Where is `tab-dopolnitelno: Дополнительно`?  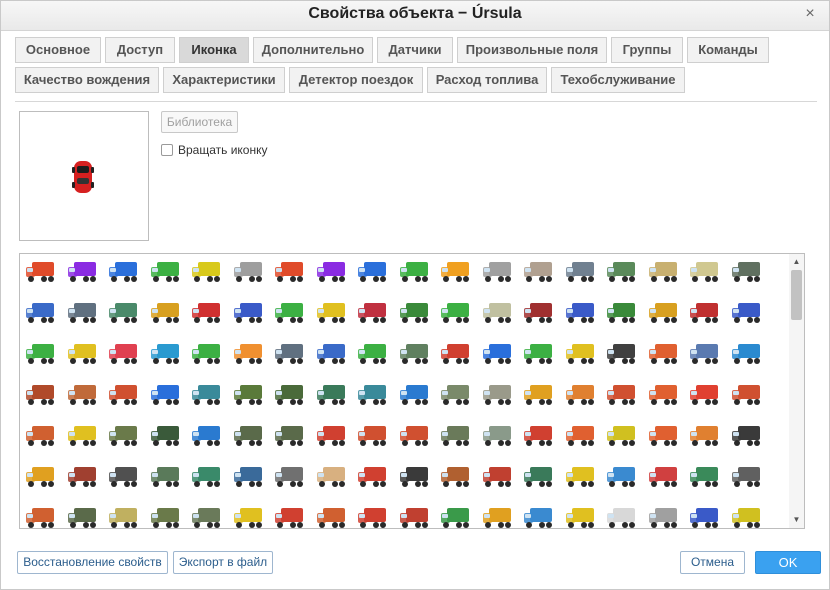
tab-dopolnitelno: Дополнительно is located at coordinates (313, 50).